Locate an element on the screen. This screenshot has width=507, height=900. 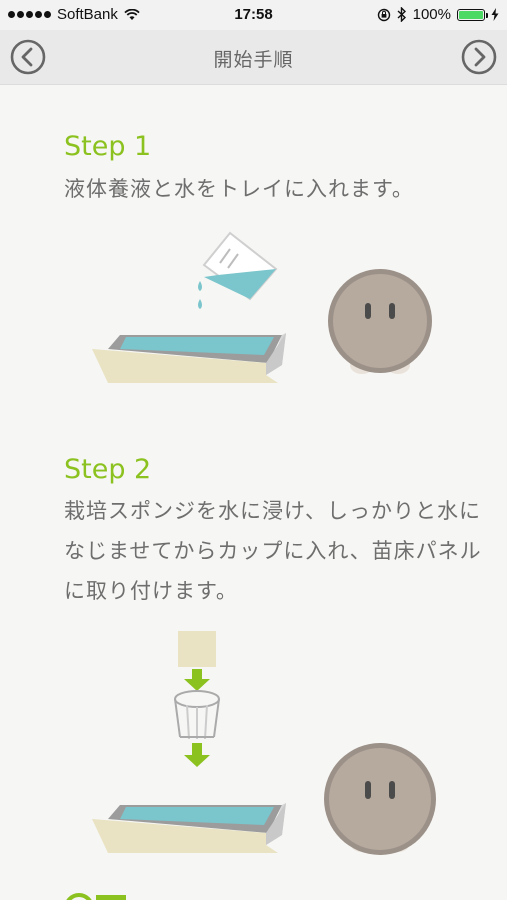
page-title: 開始手順 is located at coordinates (253, 60).